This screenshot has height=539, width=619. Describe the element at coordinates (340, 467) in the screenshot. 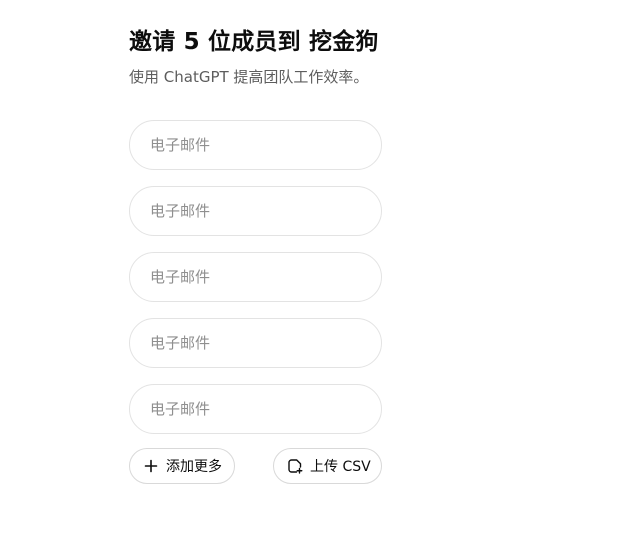

I see `upload-csv-label: 上传 CSV` at that location.